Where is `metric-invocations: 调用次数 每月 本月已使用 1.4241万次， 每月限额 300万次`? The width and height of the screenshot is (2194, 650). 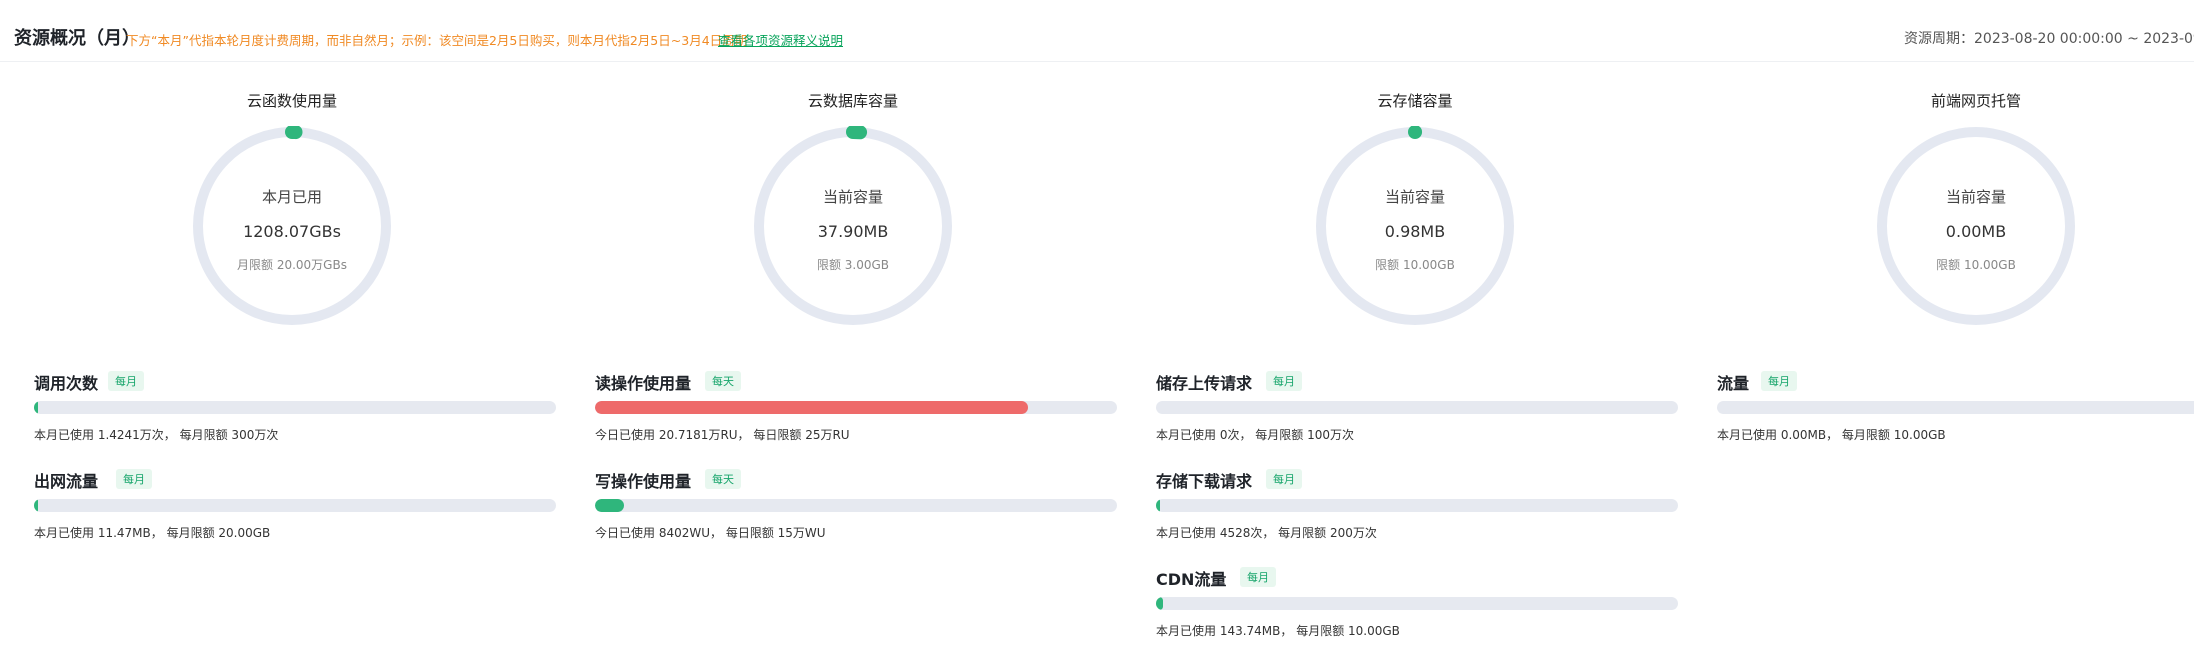 metric-invocations: 调用次数 每月 本月已使用 1.4241万次， 每月限额 300万次 is located at coordinates (295, 406).